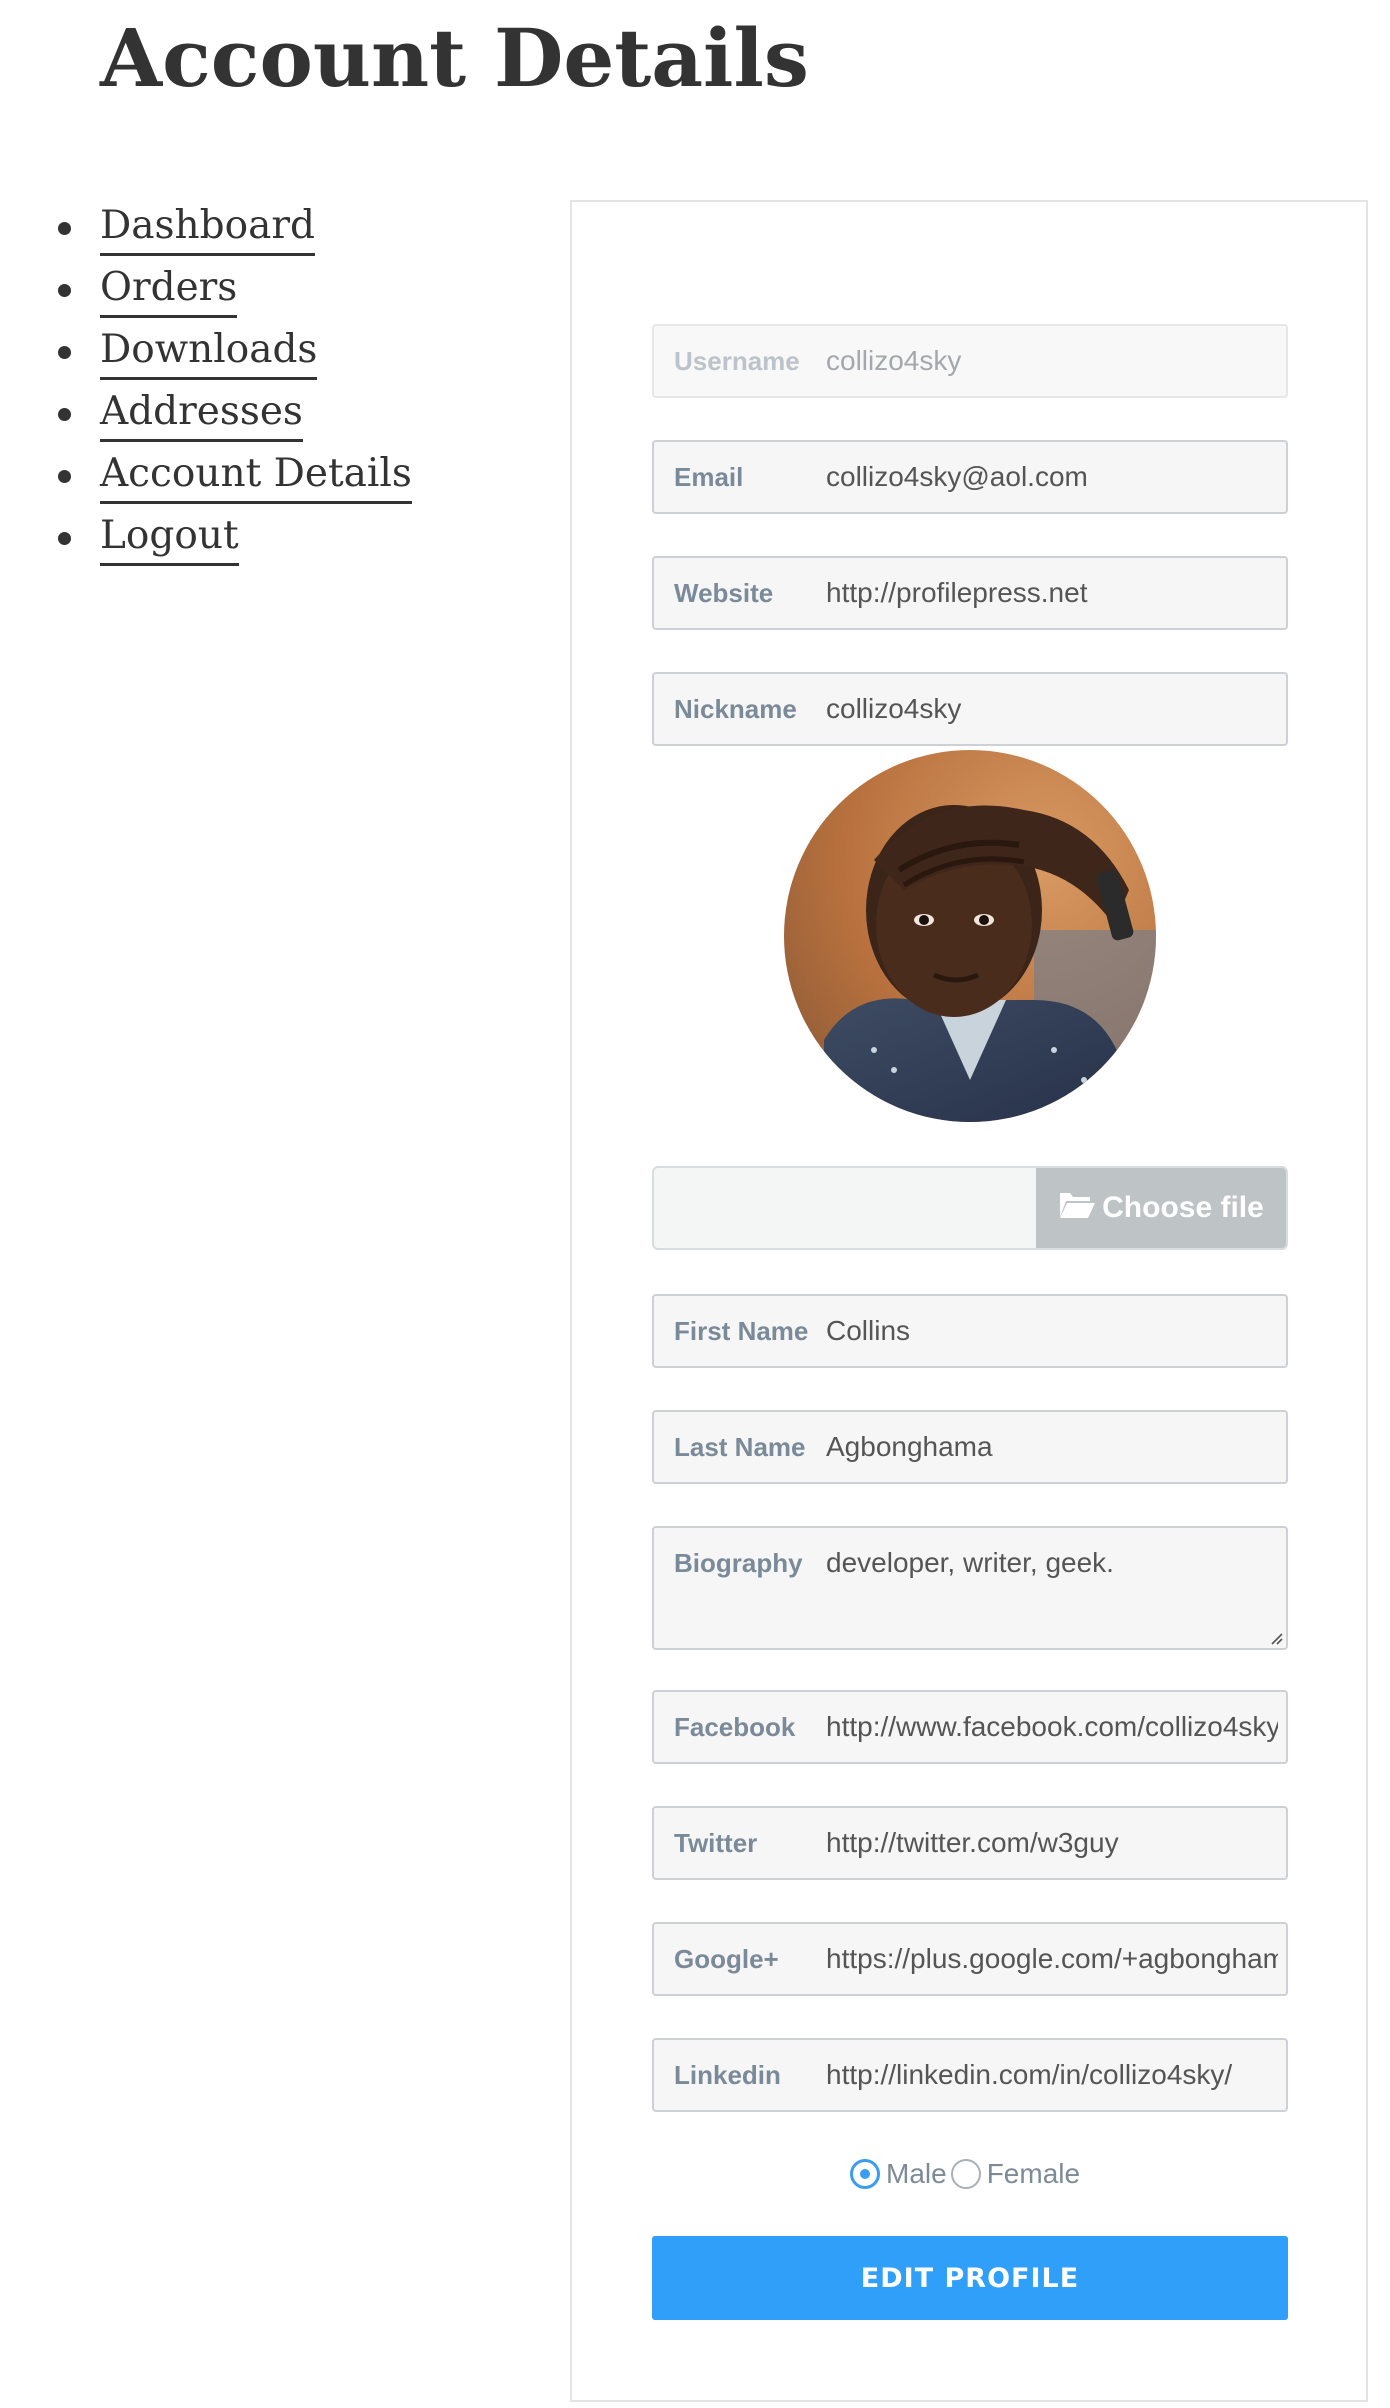 The image size is (1390, 2408). I want to click on edit-profile-button: EDIT PROFILE, so click(970, 2278).